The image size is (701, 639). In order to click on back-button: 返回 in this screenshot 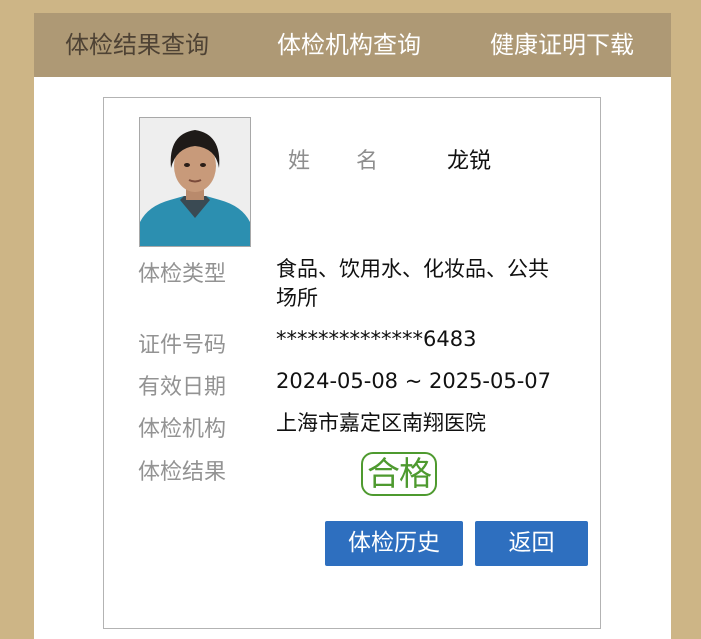, I will do `click(531, 543)`.